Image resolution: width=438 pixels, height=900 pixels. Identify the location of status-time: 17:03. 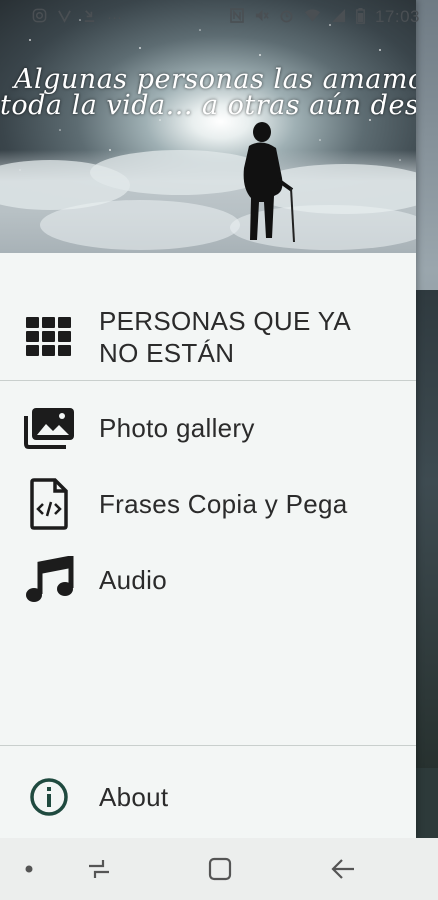
(397, 16).